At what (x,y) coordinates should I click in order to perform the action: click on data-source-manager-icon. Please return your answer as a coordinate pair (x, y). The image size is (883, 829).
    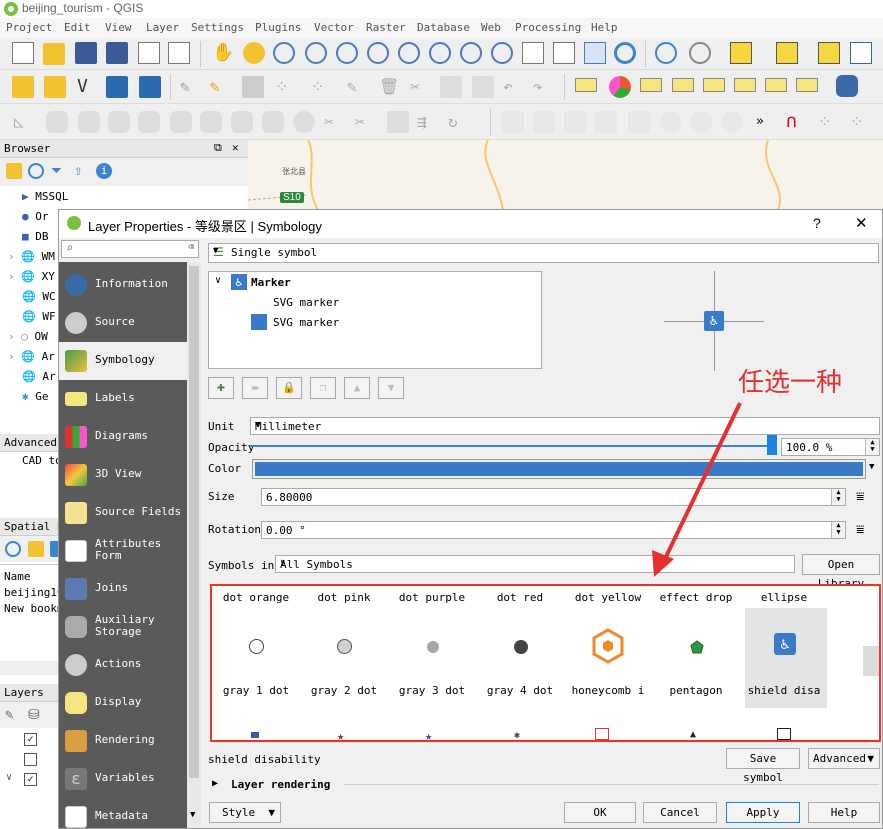
    Looking at the image, I should click on (23, 87).